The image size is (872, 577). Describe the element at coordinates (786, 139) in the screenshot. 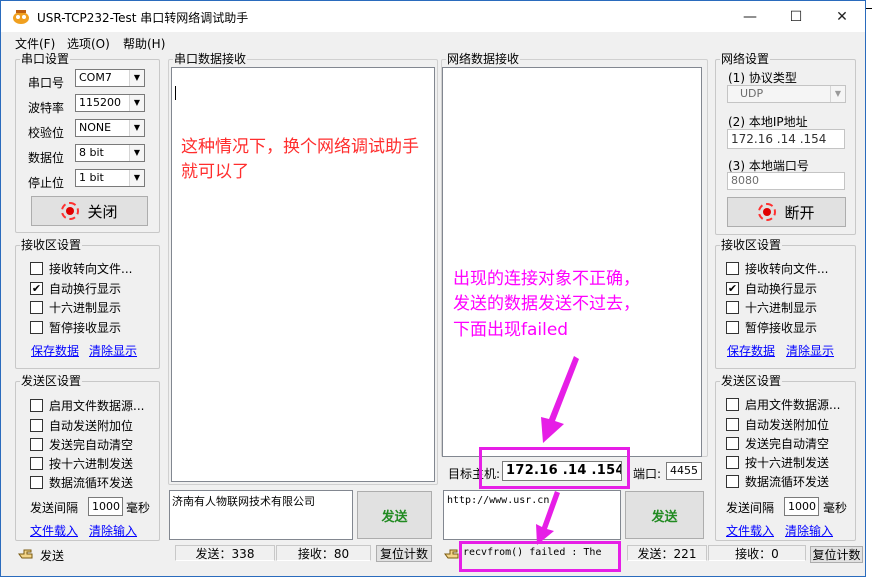

I see `local-ip-input: 172.16 .14 .154` at that location.